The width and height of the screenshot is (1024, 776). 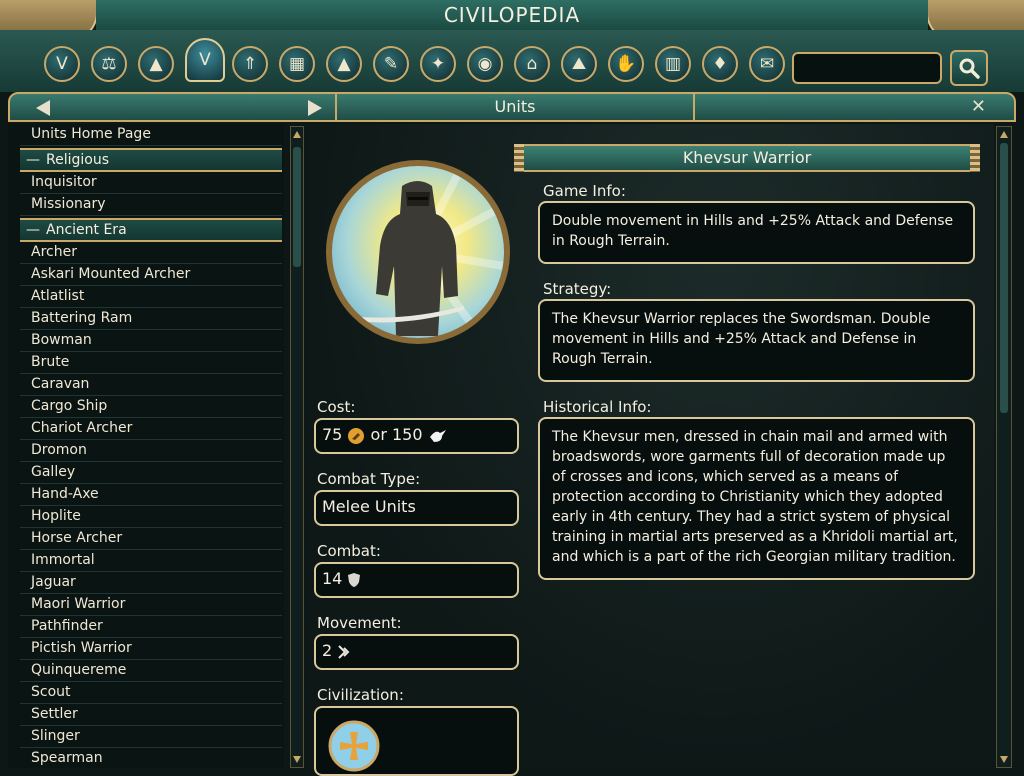 What do you see at coordinates (515, 107) in the screenshot?
I see `section-title: Units` at bounding box center [515, 107].